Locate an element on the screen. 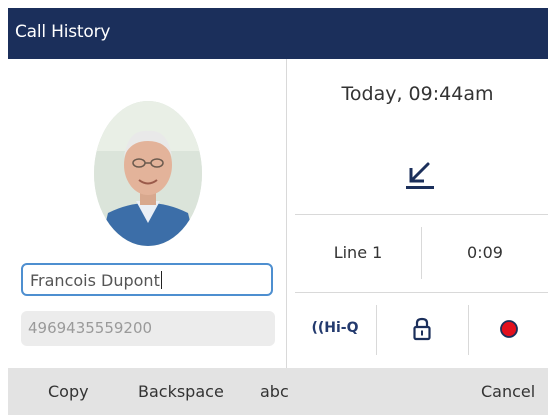 This screenshot has height=415, width=548. hiq-text: Hi-Q is located at coordinates (341, 328).